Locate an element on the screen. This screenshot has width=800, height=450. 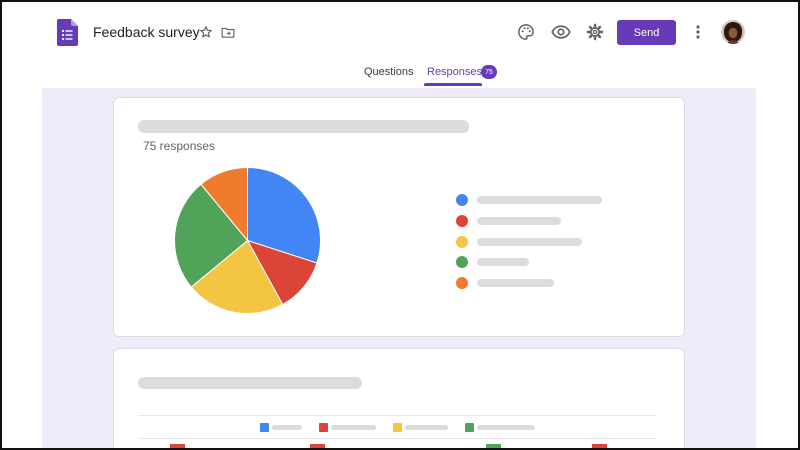
response-count-label: 75 responses is located at coordinates (179, 146).